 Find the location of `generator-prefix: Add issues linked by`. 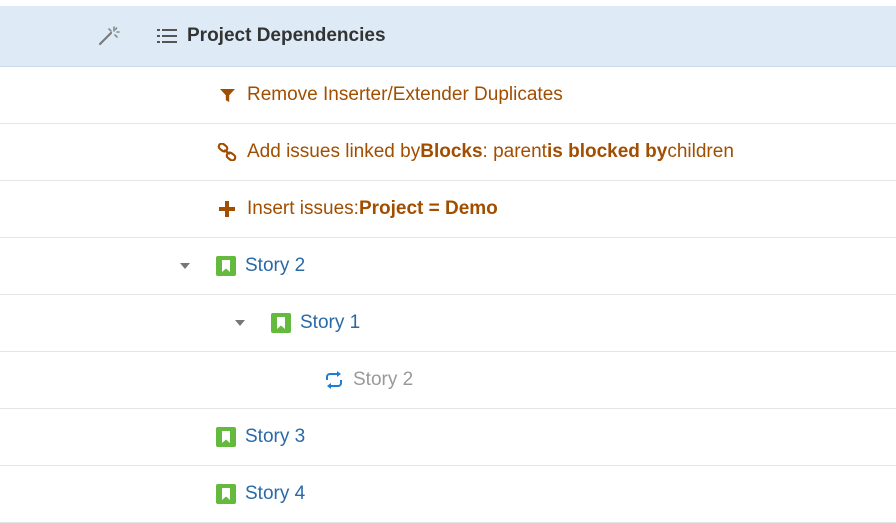

generator-prefix: Add issues linked by is located at coordinates (334, 151).